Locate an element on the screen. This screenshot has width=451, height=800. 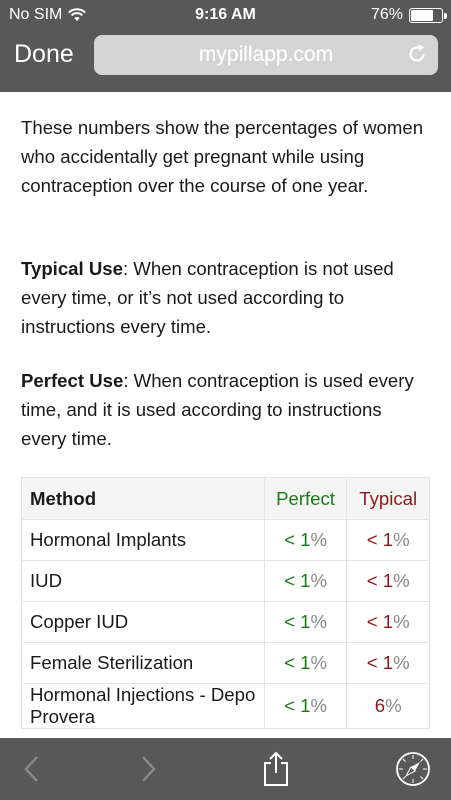
back-icon is located at coordinates (32, 769).